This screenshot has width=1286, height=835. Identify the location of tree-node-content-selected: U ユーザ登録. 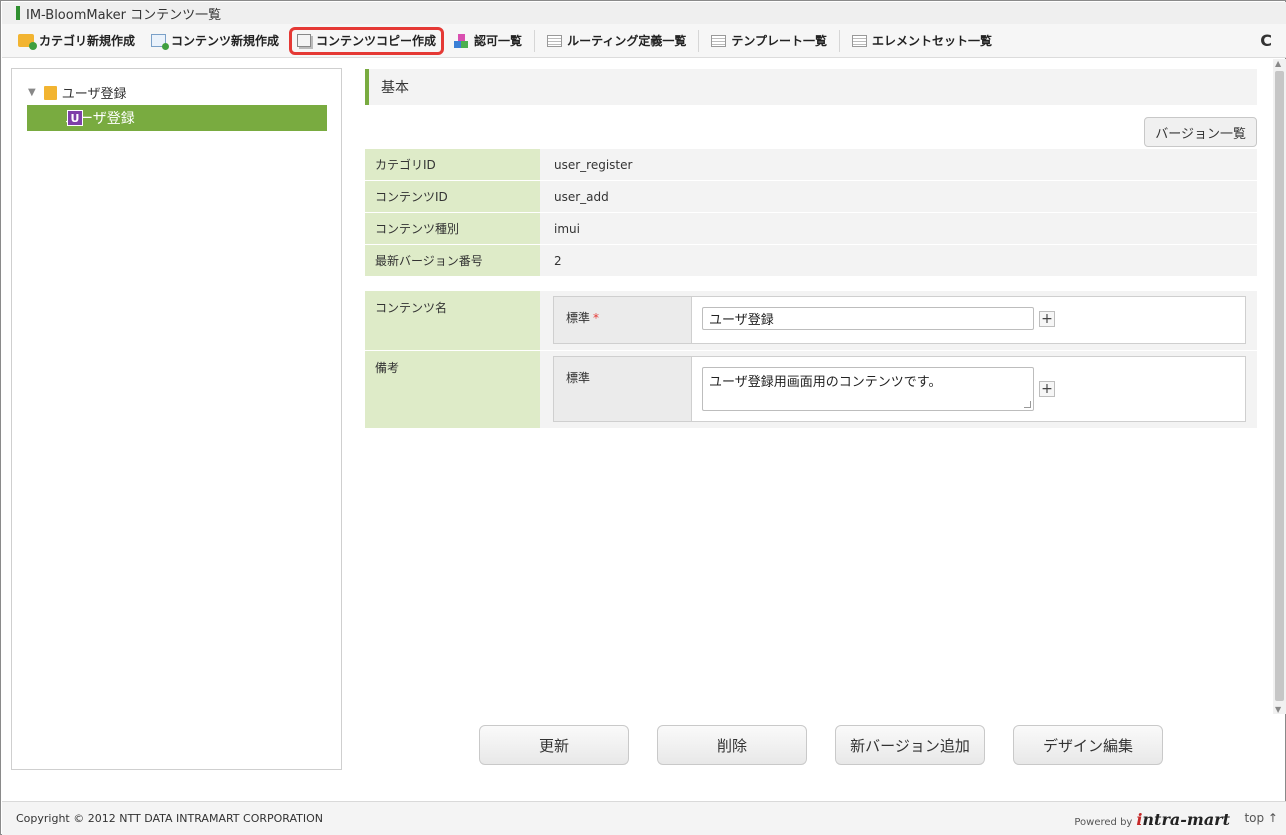
(177, 118).